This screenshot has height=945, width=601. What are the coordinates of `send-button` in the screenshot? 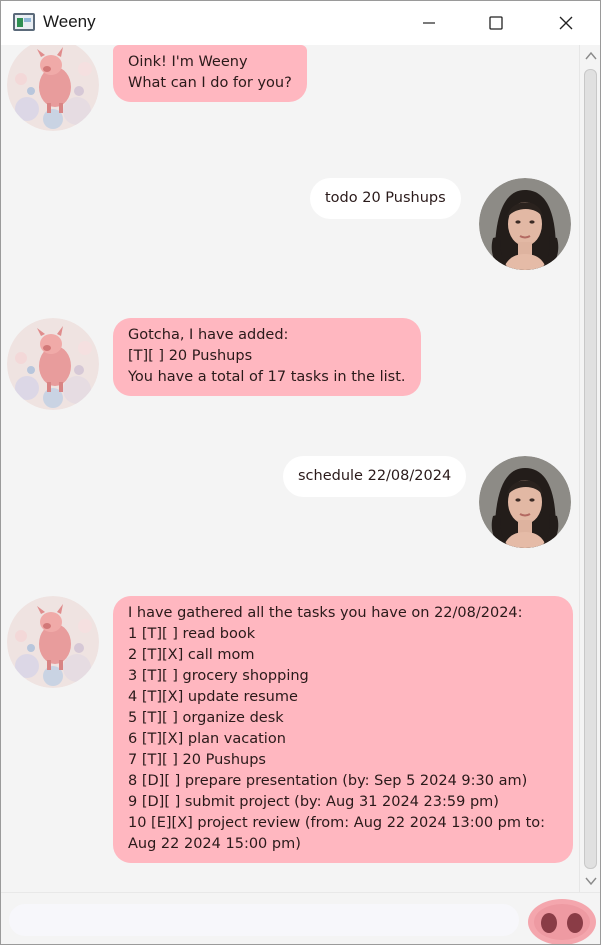 It's located at (562, 919).